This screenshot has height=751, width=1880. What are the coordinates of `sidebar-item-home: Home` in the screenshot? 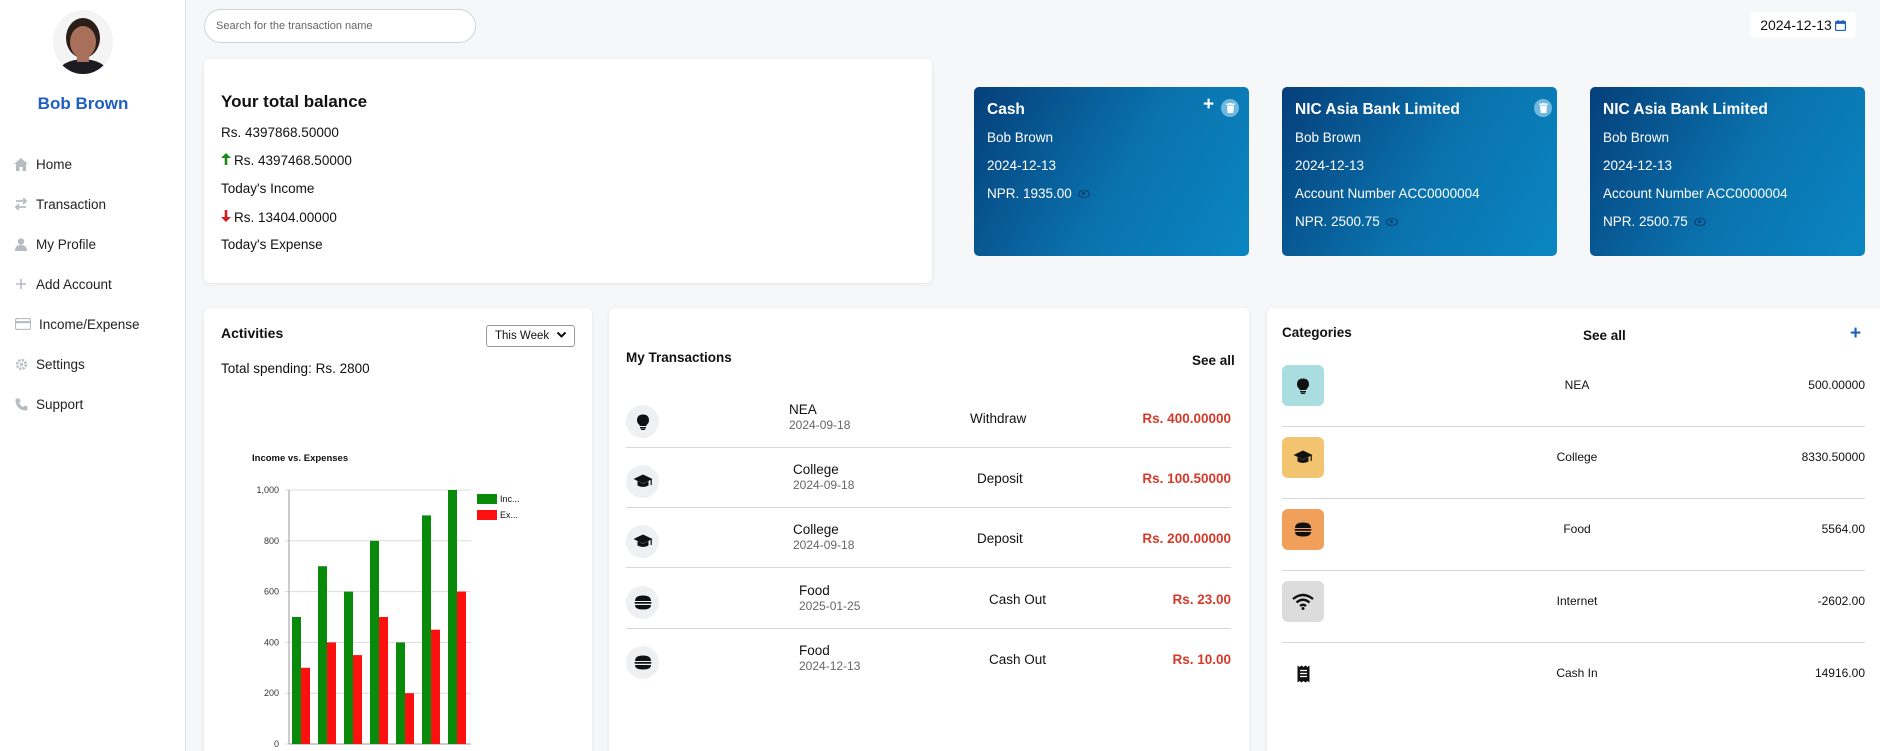 It's located at (77, 164).